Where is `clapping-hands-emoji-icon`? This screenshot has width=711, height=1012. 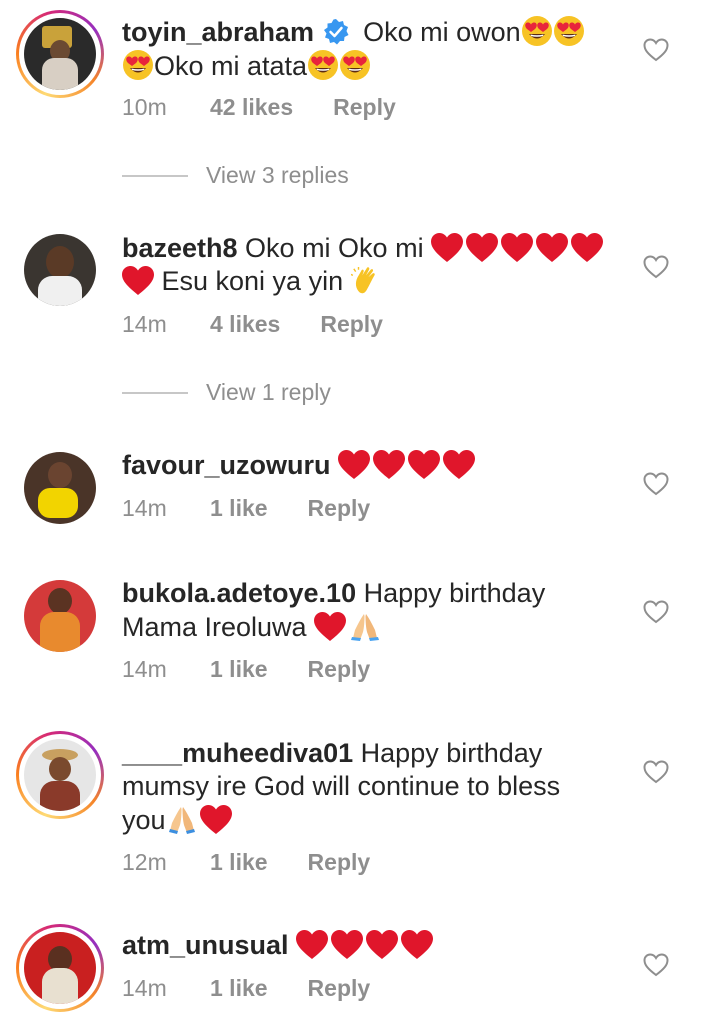
clapping-hands-emoji-icon is located at coordinates (366, 281).